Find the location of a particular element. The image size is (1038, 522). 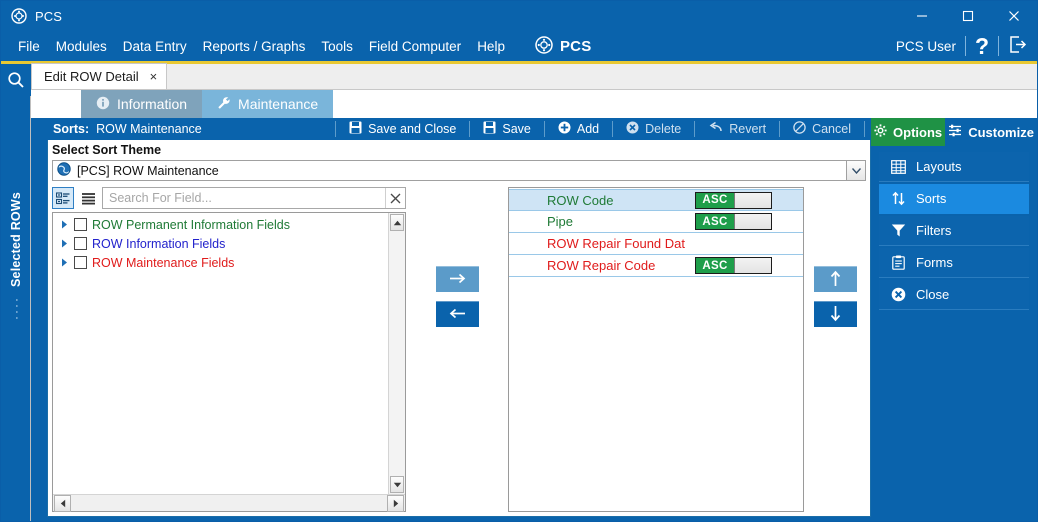

help-icon: ? is located at coordinates (982, 46).